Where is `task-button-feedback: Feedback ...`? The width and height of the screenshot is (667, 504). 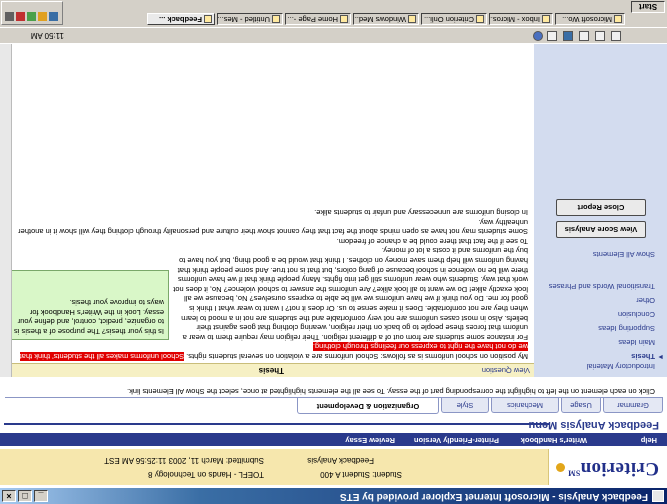 task-button-feedback: Feedback ... is located at coordinates (181, 19).